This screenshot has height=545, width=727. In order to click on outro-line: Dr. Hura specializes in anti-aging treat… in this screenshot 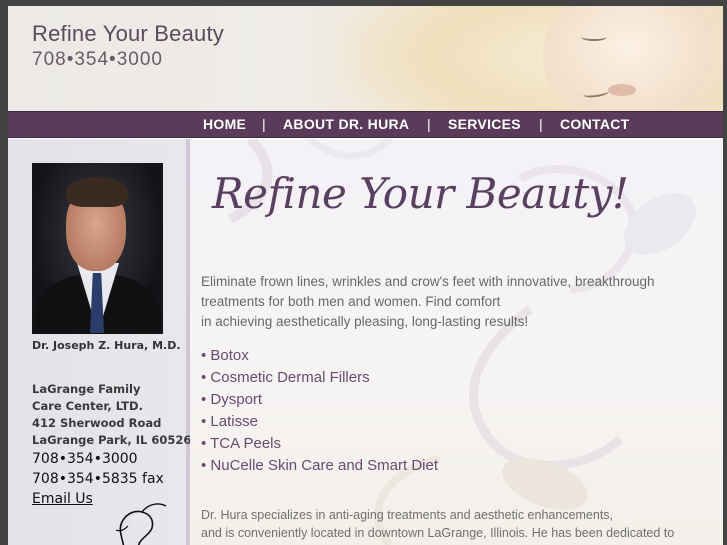, I will do `click(407, 515)`.